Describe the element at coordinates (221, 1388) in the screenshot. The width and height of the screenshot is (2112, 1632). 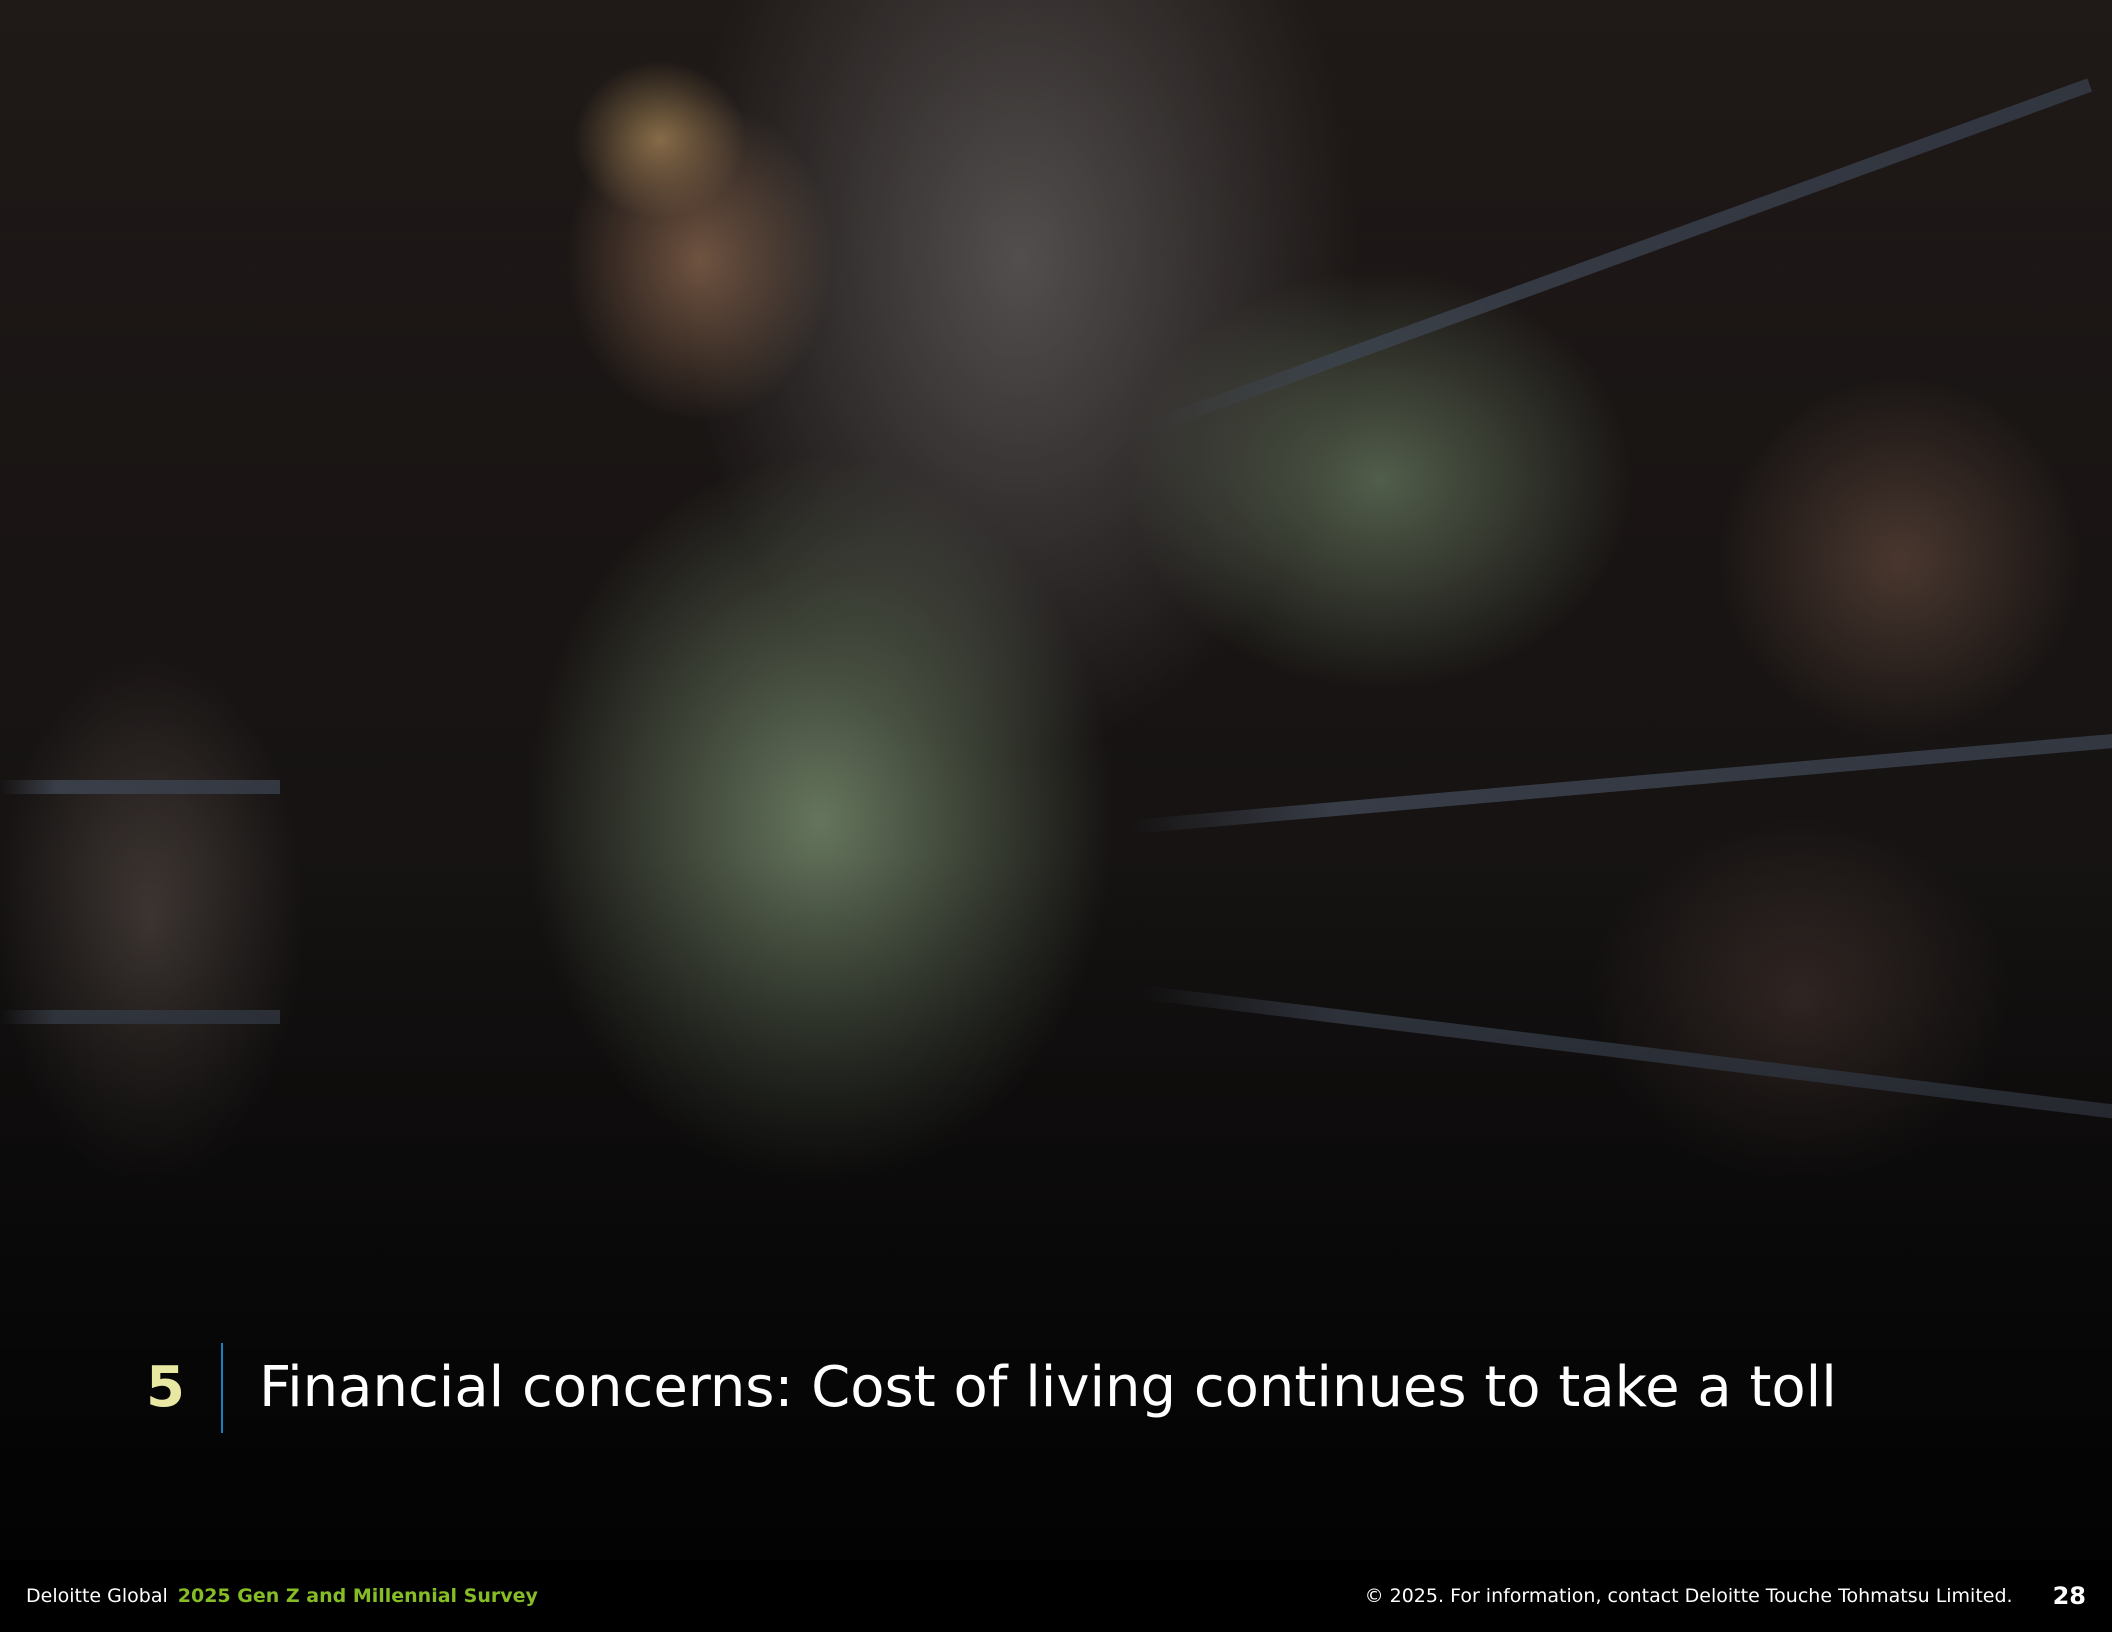
I see `heading-divider` at that location.